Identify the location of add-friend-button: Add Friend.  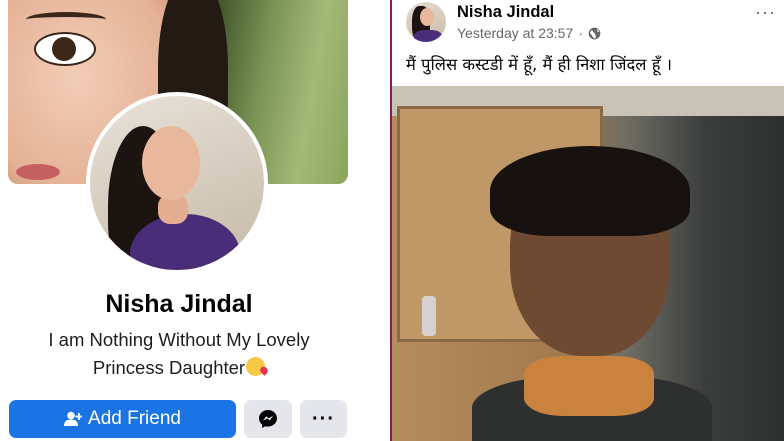
(122, 419).